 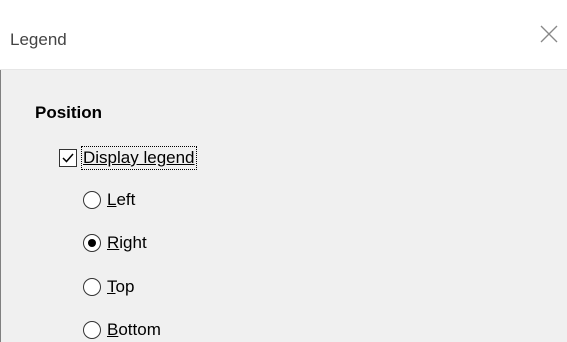 I want to click on close-button, so click(x=552, y=37).